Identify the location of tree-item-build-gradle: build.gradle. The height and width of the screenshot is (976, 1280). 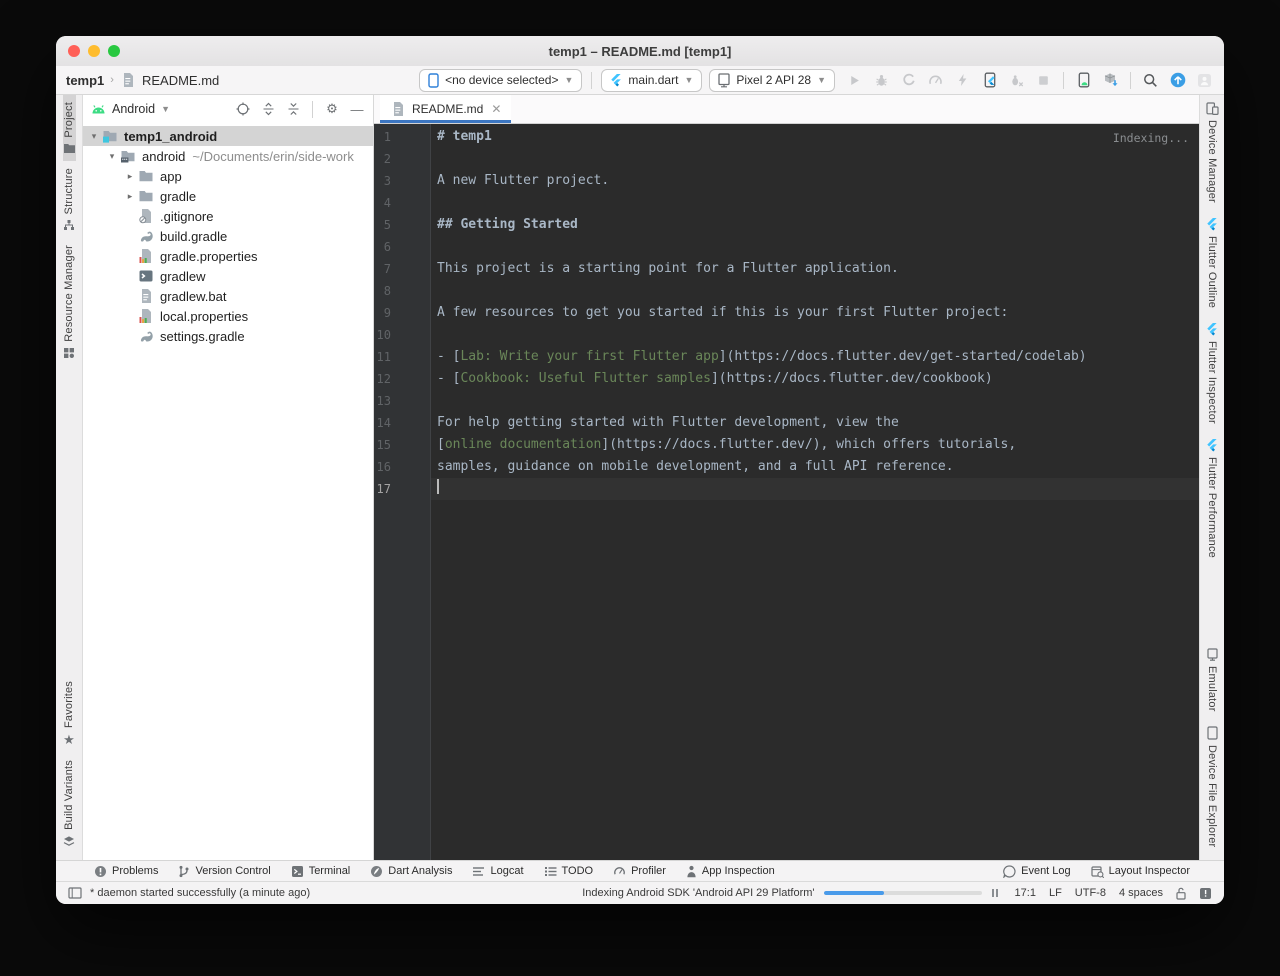
(228, 236).